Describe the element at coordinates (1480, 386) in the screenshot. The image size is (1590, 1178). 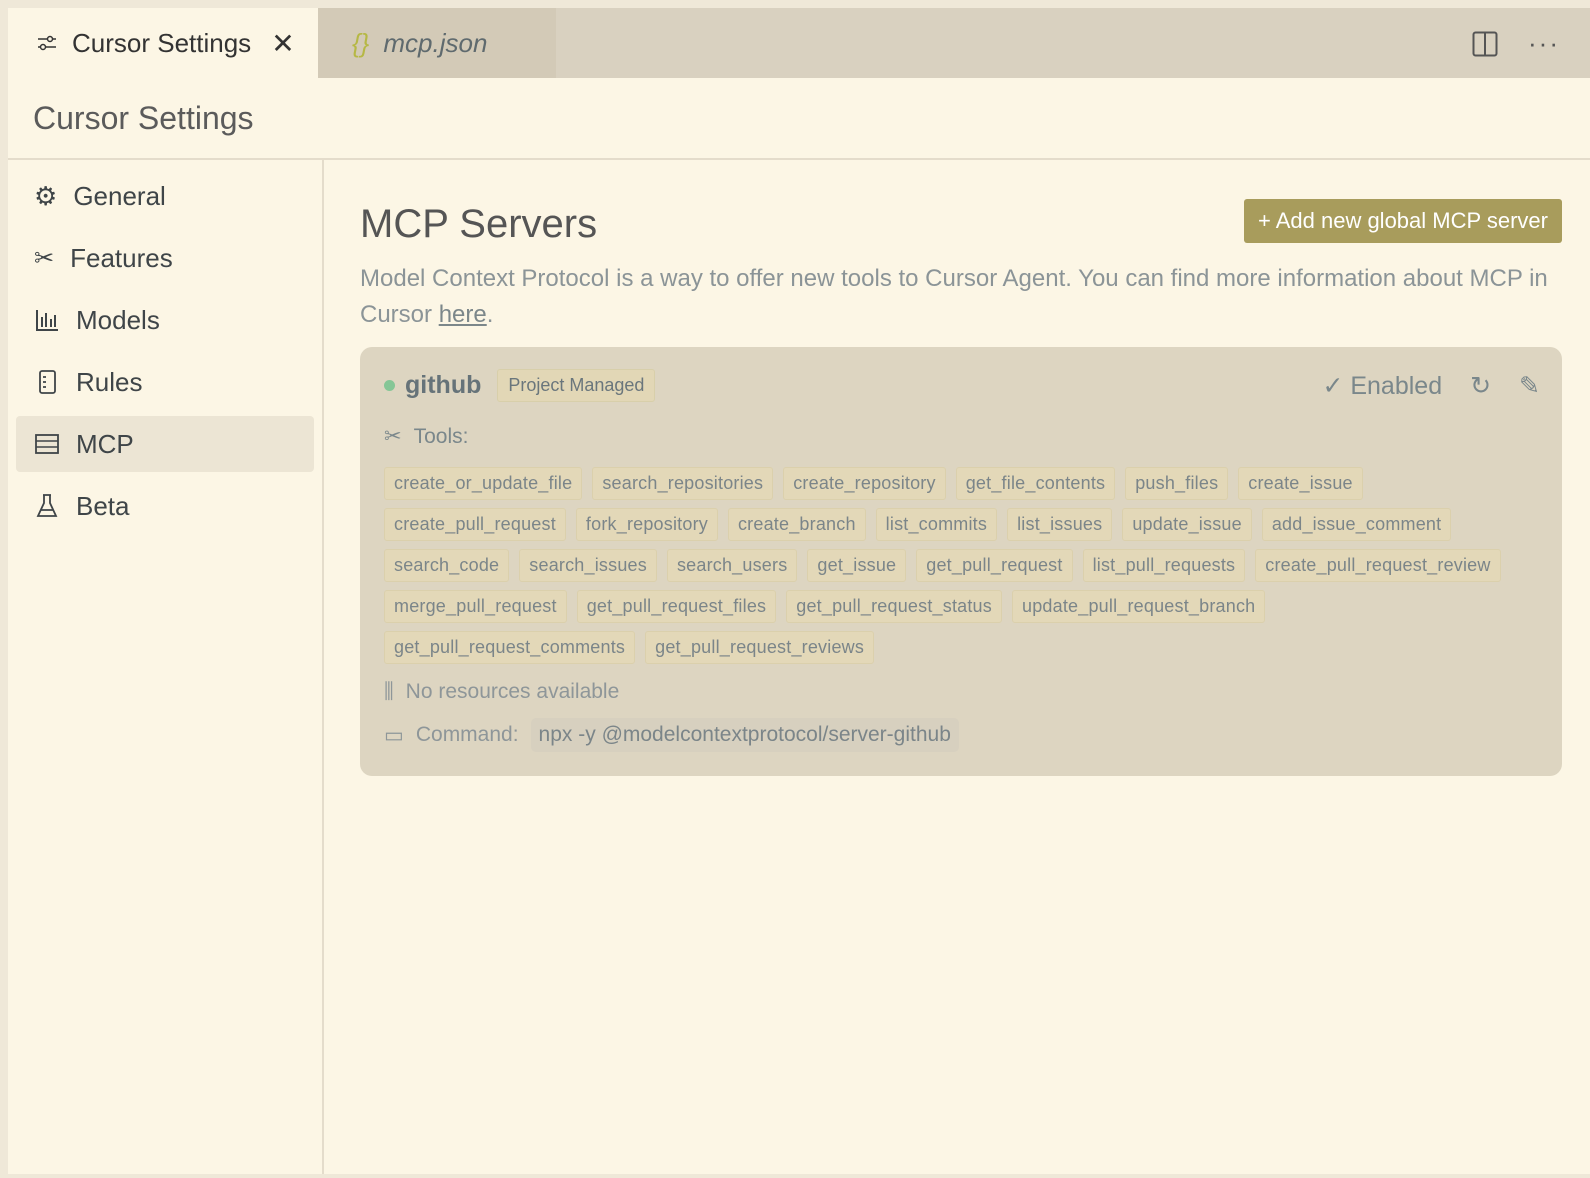
I see `refresh-icon: ↻` at that location.